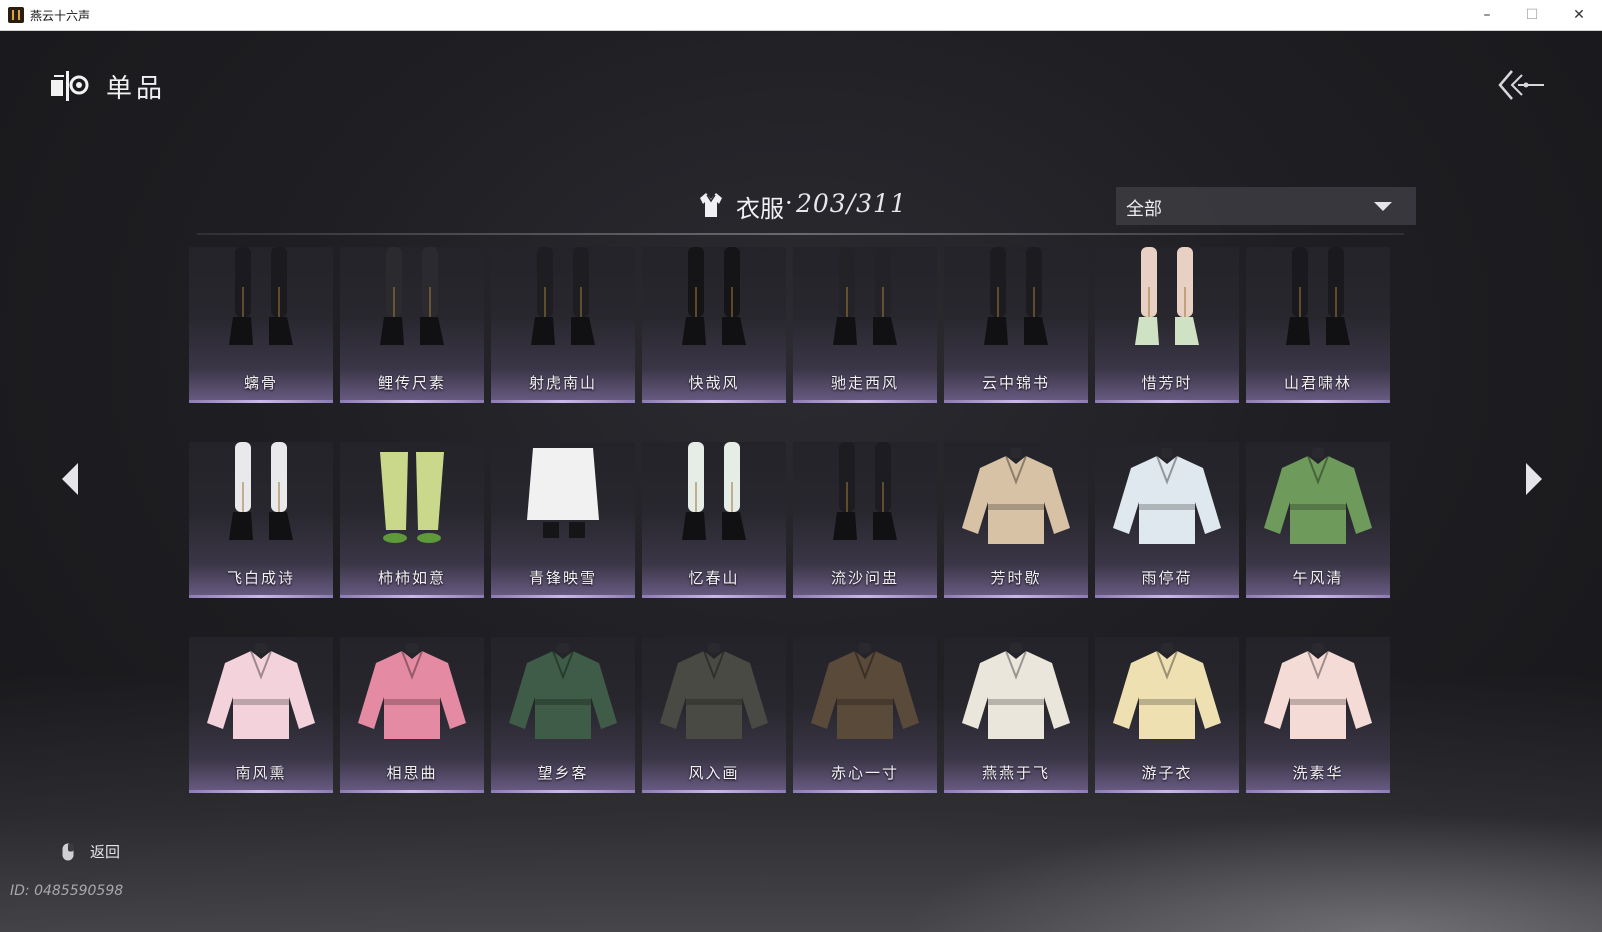 The image size is (1602, 932). Describe the element at coordinates (70, 86) in the screenshot. I see `wardrobe-icon` at that location.